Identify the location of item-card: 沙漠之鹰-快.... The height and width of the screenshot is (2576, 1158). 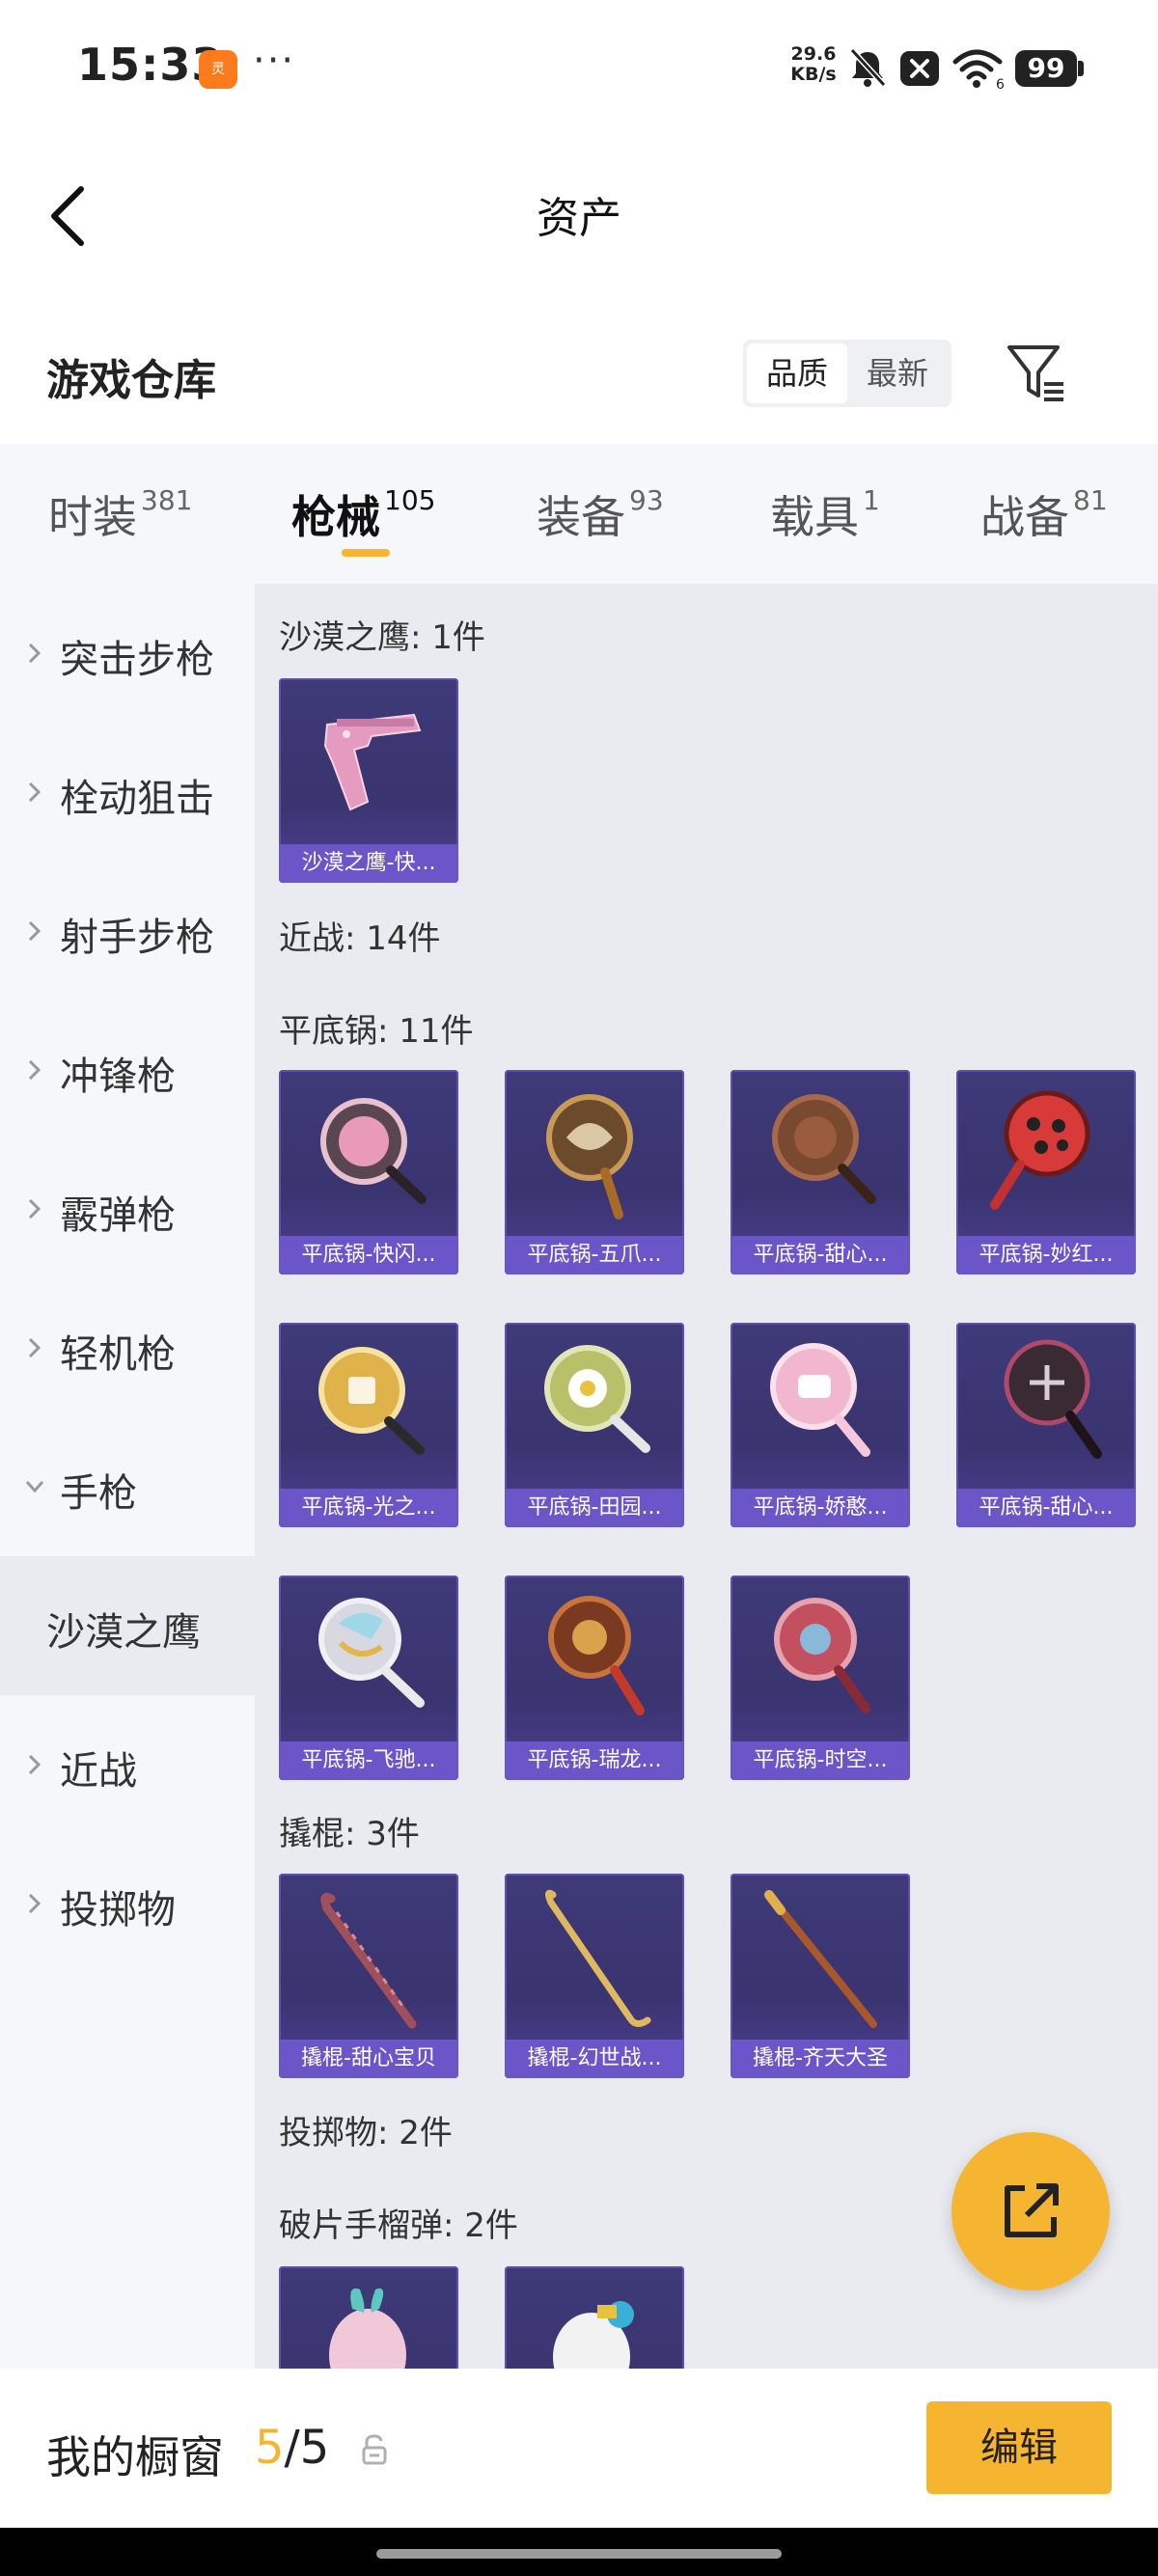
(368, 780).